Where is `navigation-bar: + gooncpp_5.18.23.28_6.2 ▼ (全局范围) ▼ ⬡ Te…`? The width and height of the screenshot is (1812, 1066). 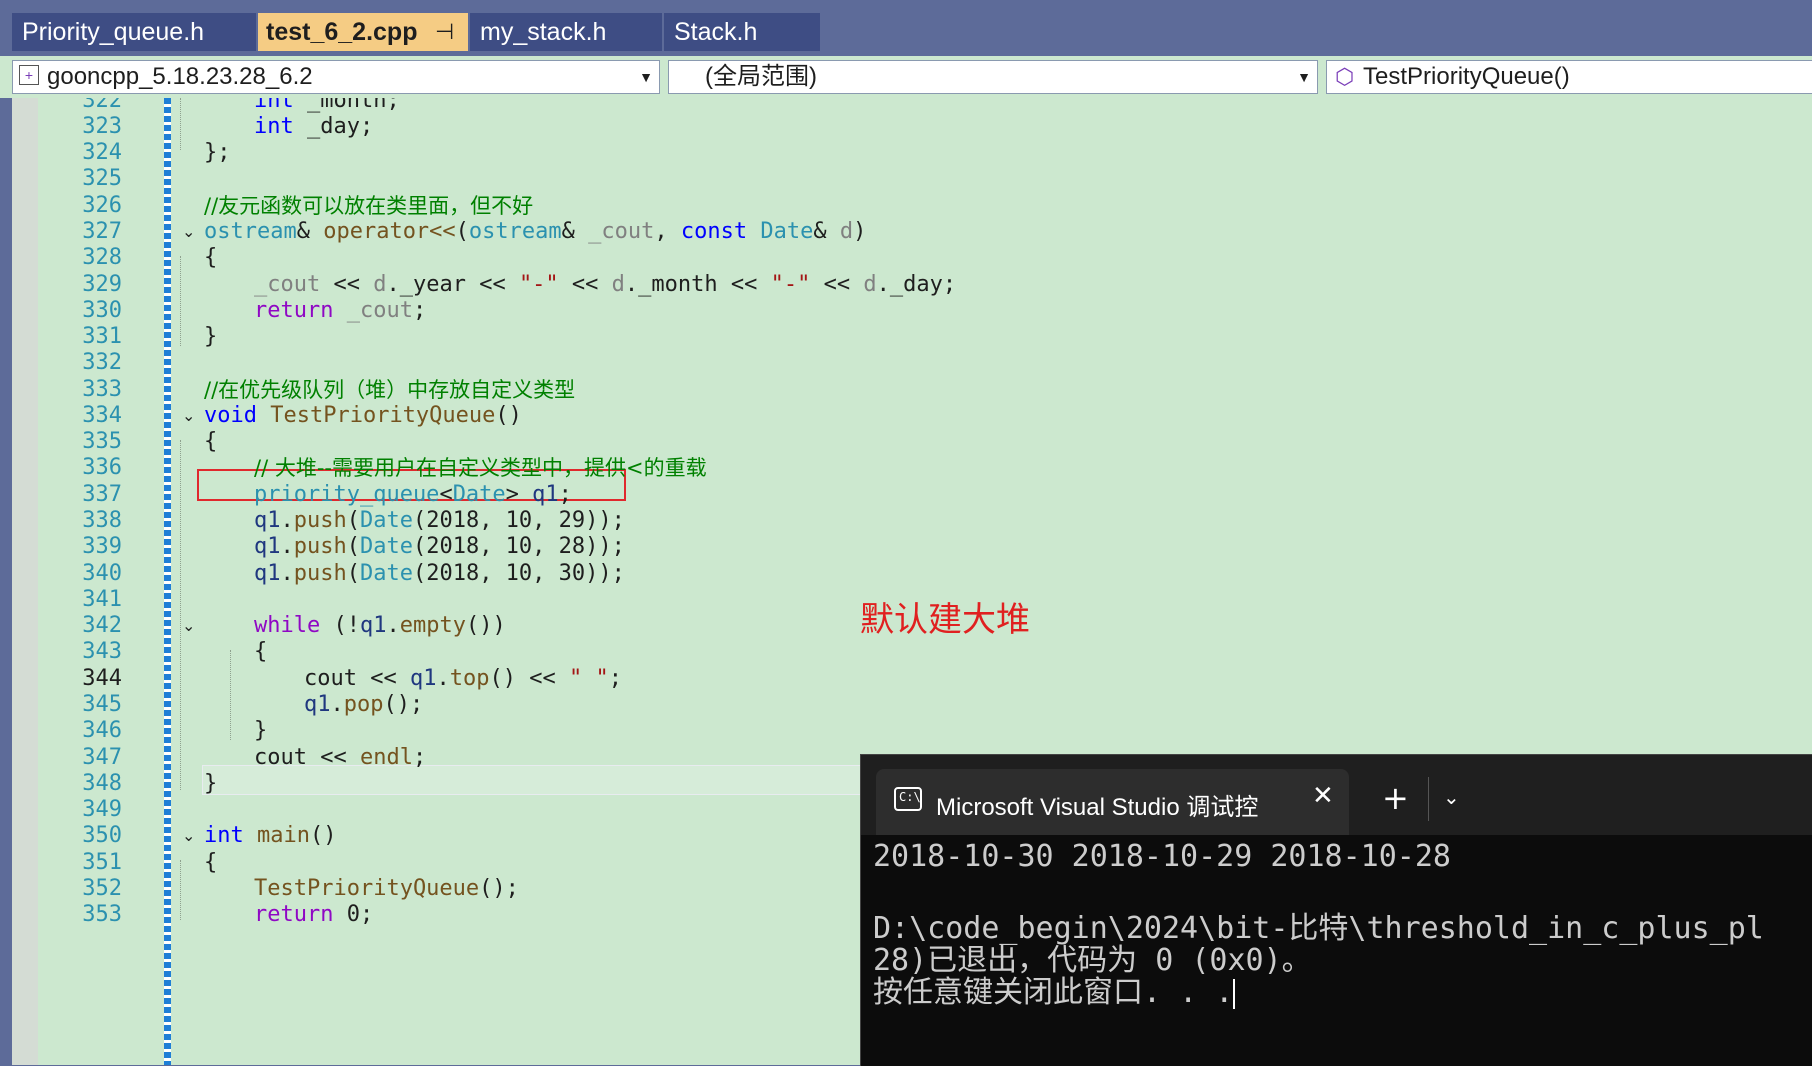
navigation-bar: + gooncpp_5.18.23.28_6.2 ▼ (全局范围) ▼ ⬡ Te… is located at coordinates (906, 77).